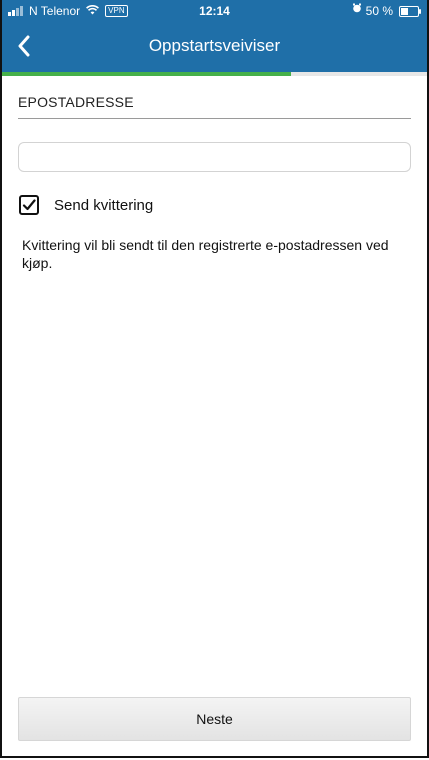 The image size is (429, 760). I want to click on page-title: Oppstartsveiviser, so click(214, 45).